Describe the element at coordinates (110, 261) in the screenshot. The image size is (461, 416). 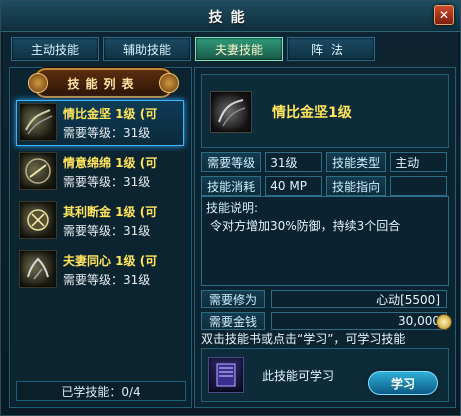
I see `skill-name: 夫妻同心 1级 (可` at that location.